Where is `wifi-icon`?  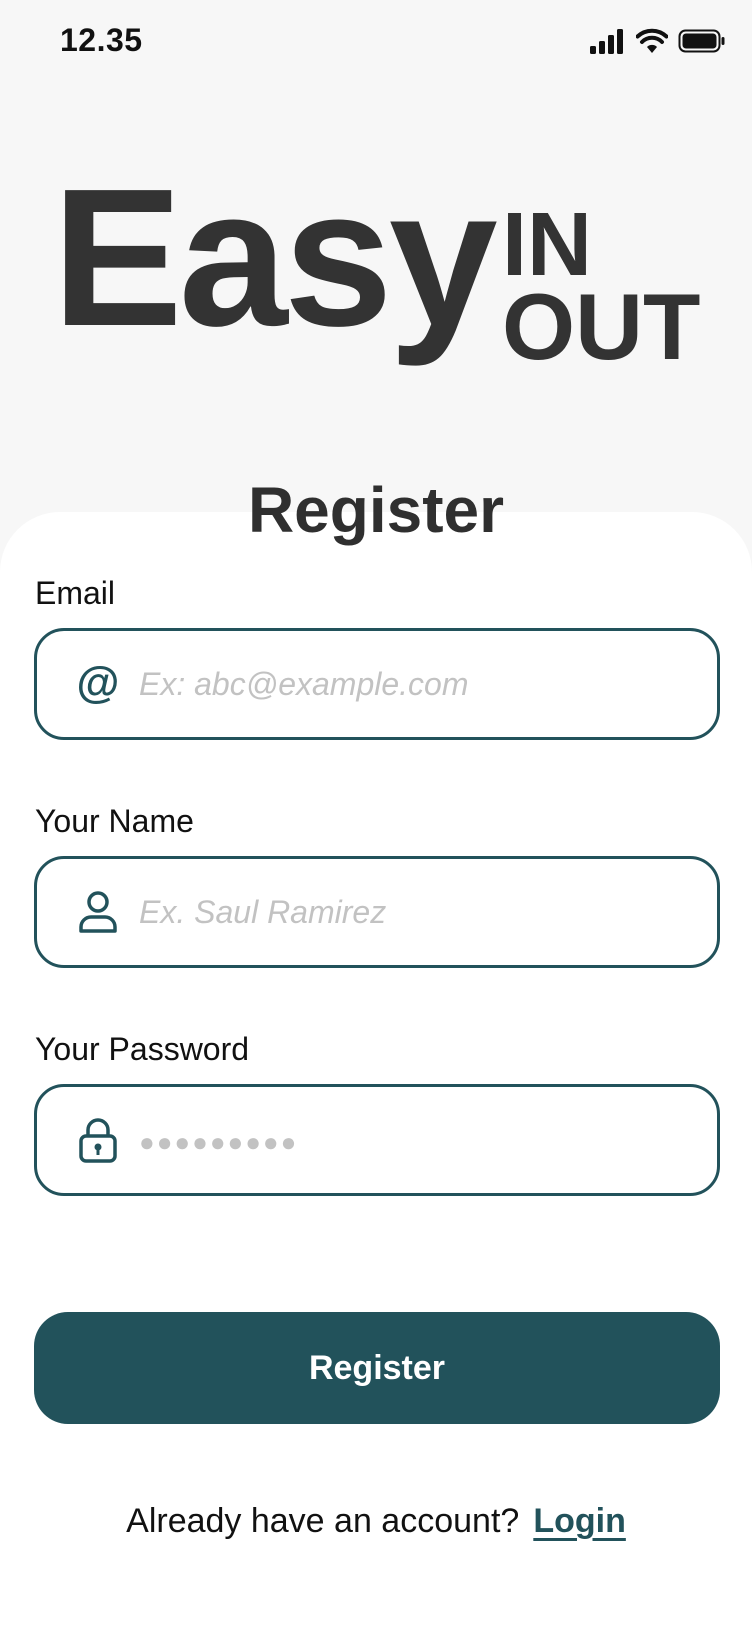
wifi-icon is located at coordinates (652, 43).